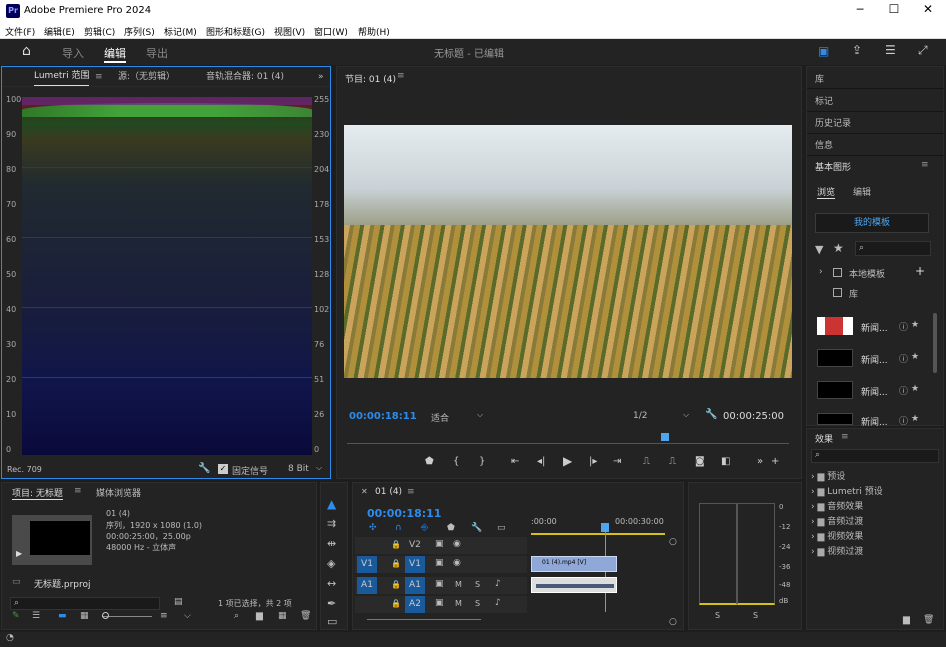  What do you see at coordinates (157, 53) in the screenshot?
I see `tab-export: 导出` at bounding box center [157, 53].